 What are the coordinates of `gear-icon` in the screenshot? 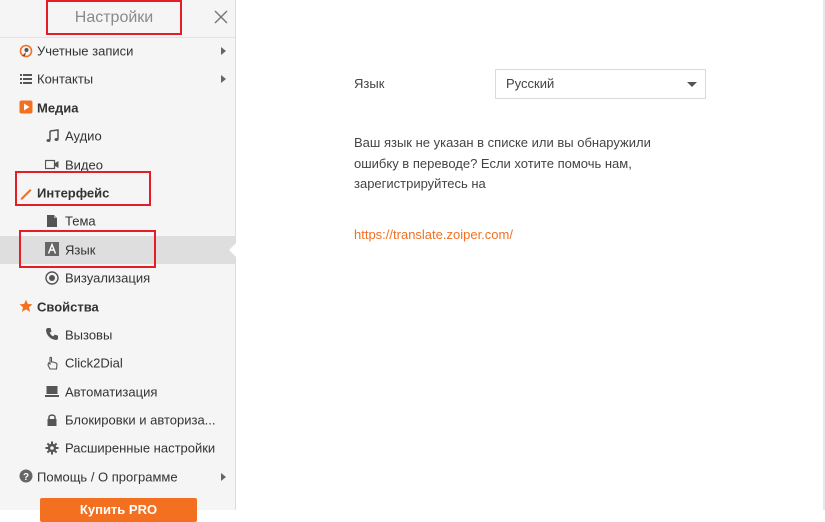 It's located at (52, 448).